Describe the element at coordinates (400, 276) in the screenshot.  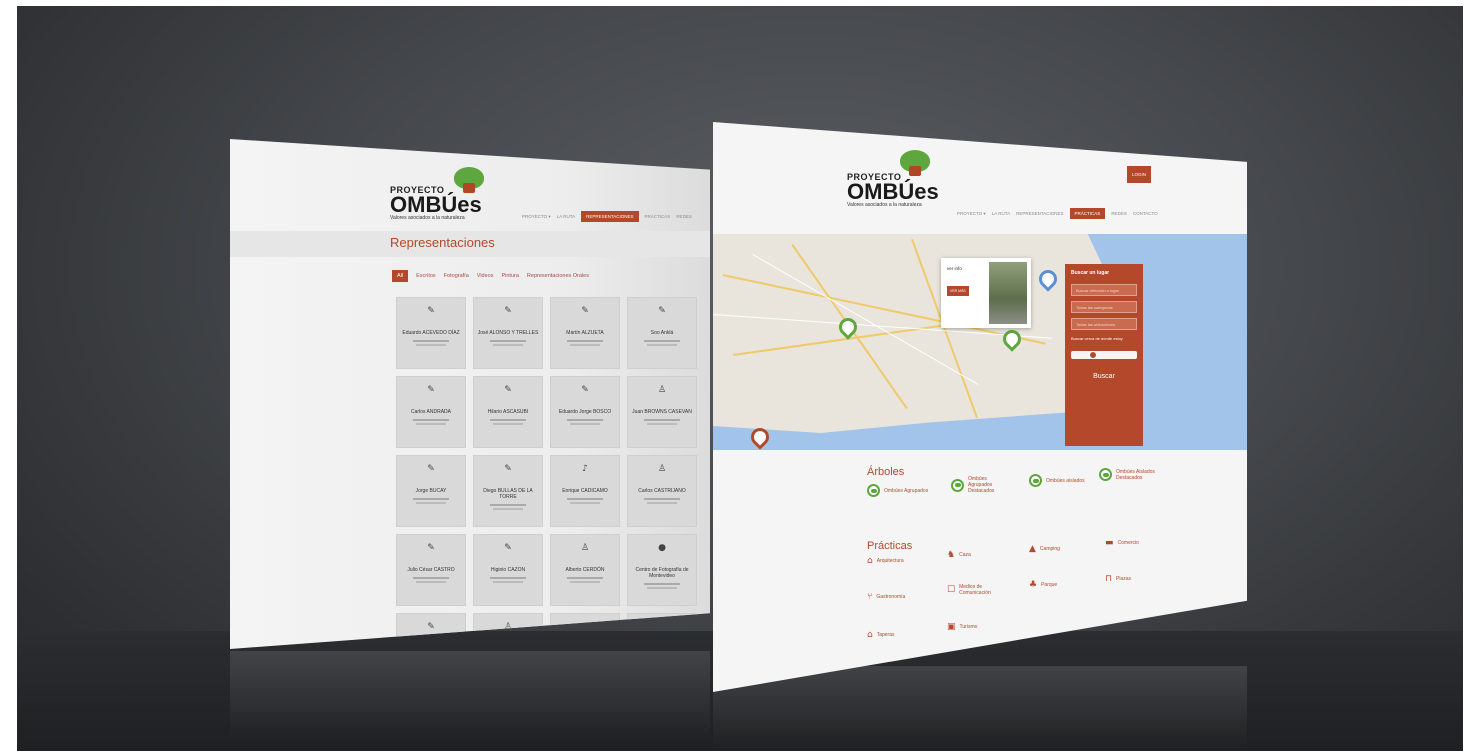
I see `filter-all: All` at that location.